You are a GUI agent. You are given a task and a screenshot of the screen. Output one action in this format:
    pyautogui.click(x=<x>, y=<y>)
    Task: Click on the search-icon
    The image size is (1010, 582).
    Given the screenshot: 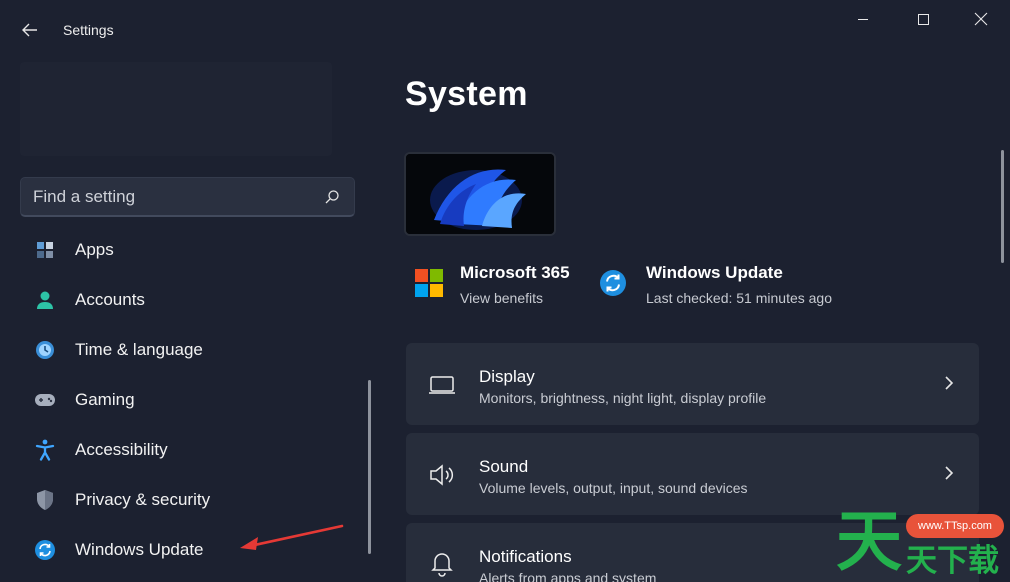 What is the action you would take?
    pyautogui.click(x=332, y=197)
    